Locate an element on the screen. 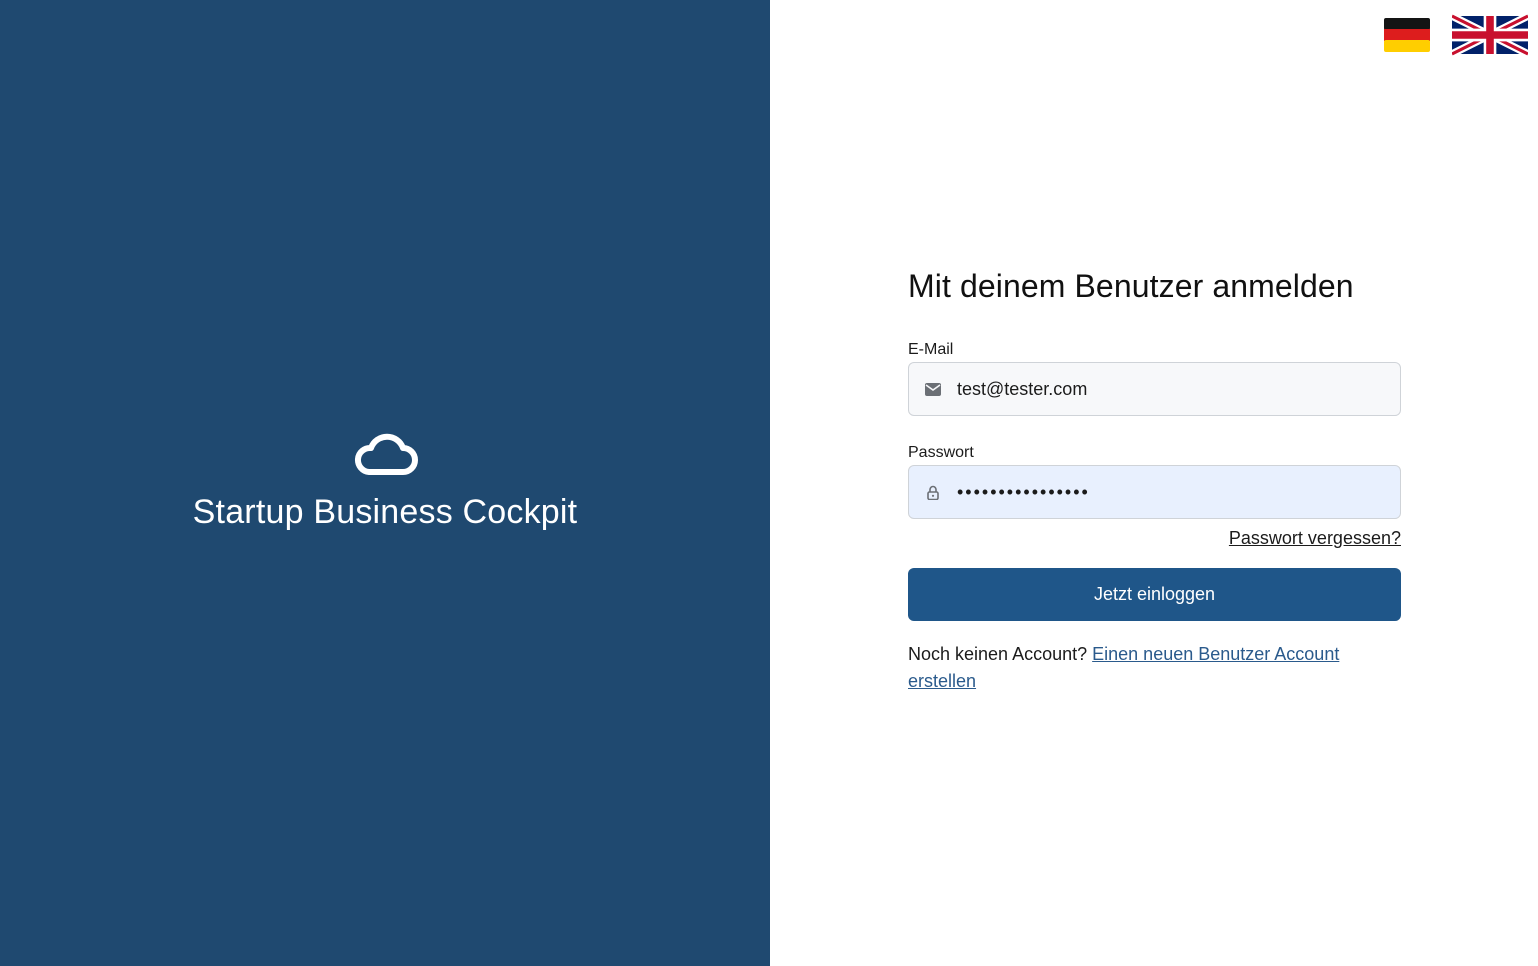 The width and height of the screenshot is (1538, 966). flag-uk-icon is located at coordinates (1490, 35).